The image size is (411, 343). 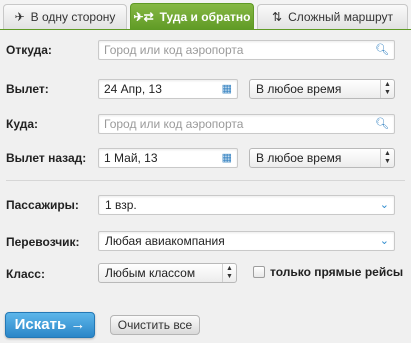 I want to click on return-time-select: В любое время ▲ ▼, so click(x=322, y=158).